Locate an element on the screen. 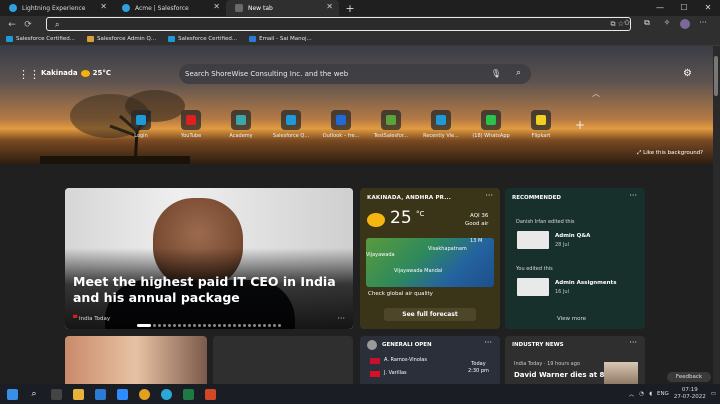 The width and height of the screenshot is (720, 404). carousel-dots is located at coordinates (209, 325).